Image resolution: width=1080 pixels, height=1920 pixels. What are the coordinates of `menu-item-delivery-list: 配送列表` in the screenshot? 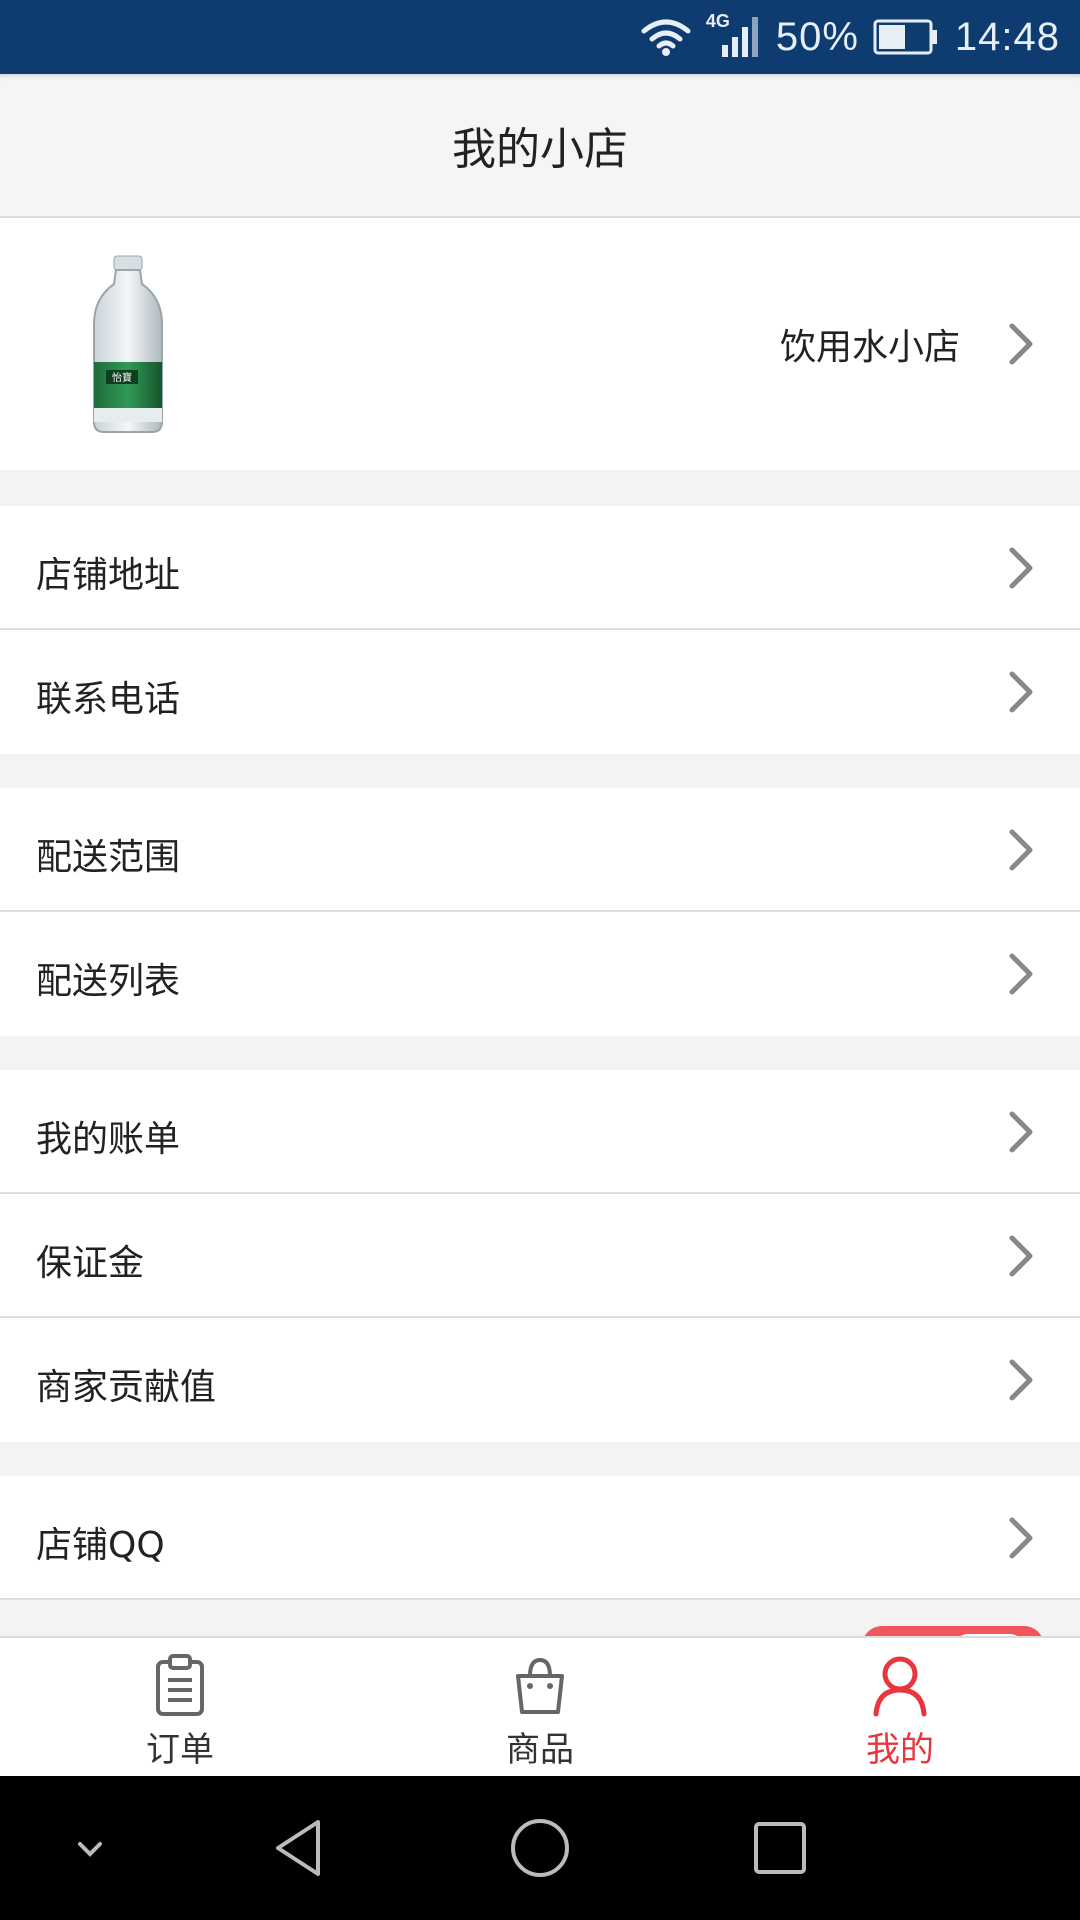 It's located at (540, 974).